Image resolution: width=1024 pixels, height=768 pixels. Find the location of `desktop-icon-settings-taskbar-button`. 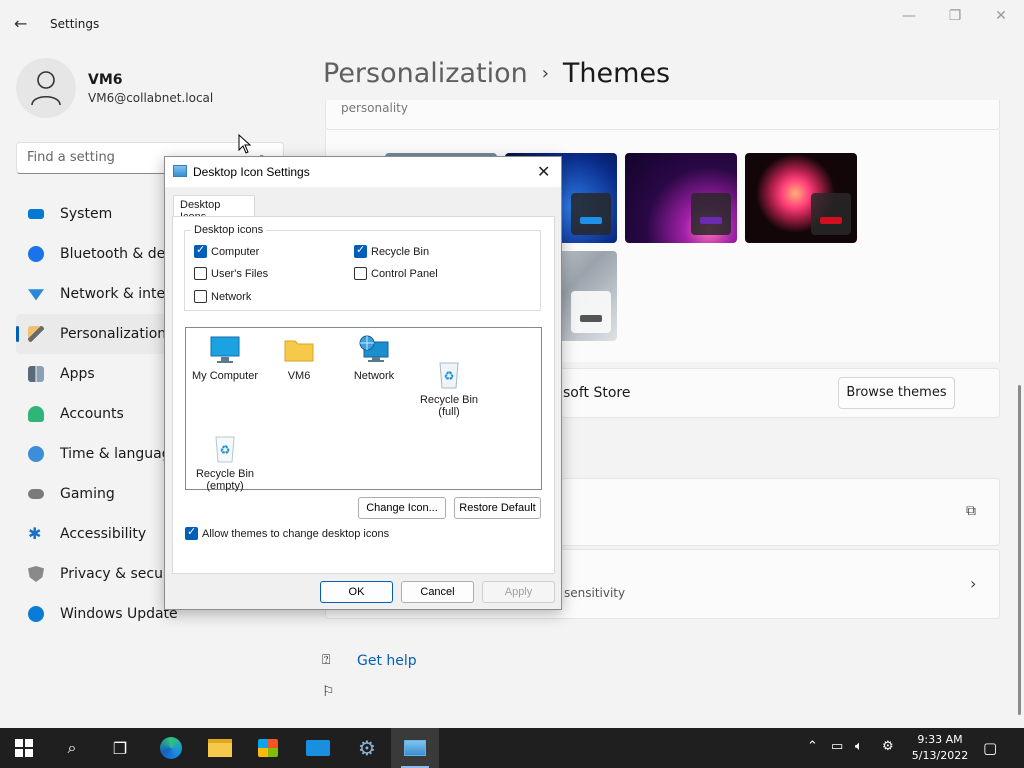

desktop-icon-settings-taskbar-button is located at coordinates (415, 748).